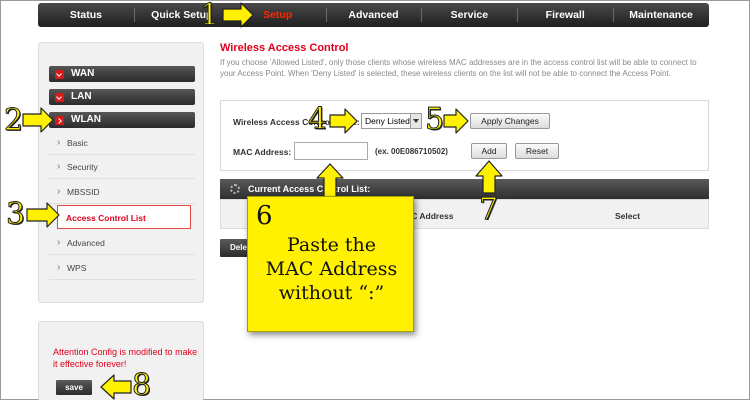 The image size is (750, 400). What do you see at coordinates (59, 120) in the screenshot?
I see `collapse-icon` at bounding box center [59, 120].